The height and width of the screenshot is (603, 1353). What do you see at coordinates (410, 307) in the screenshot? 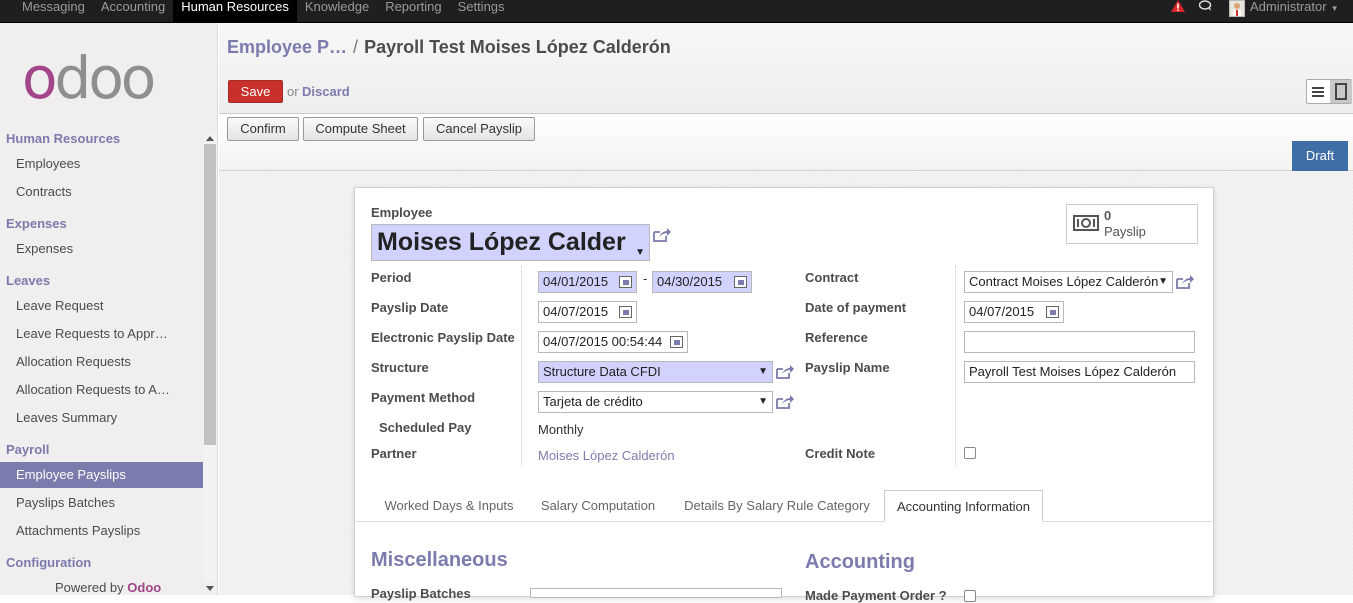
I see `payslip-date-label: Payslip Date` at bounding box center [410, 307].